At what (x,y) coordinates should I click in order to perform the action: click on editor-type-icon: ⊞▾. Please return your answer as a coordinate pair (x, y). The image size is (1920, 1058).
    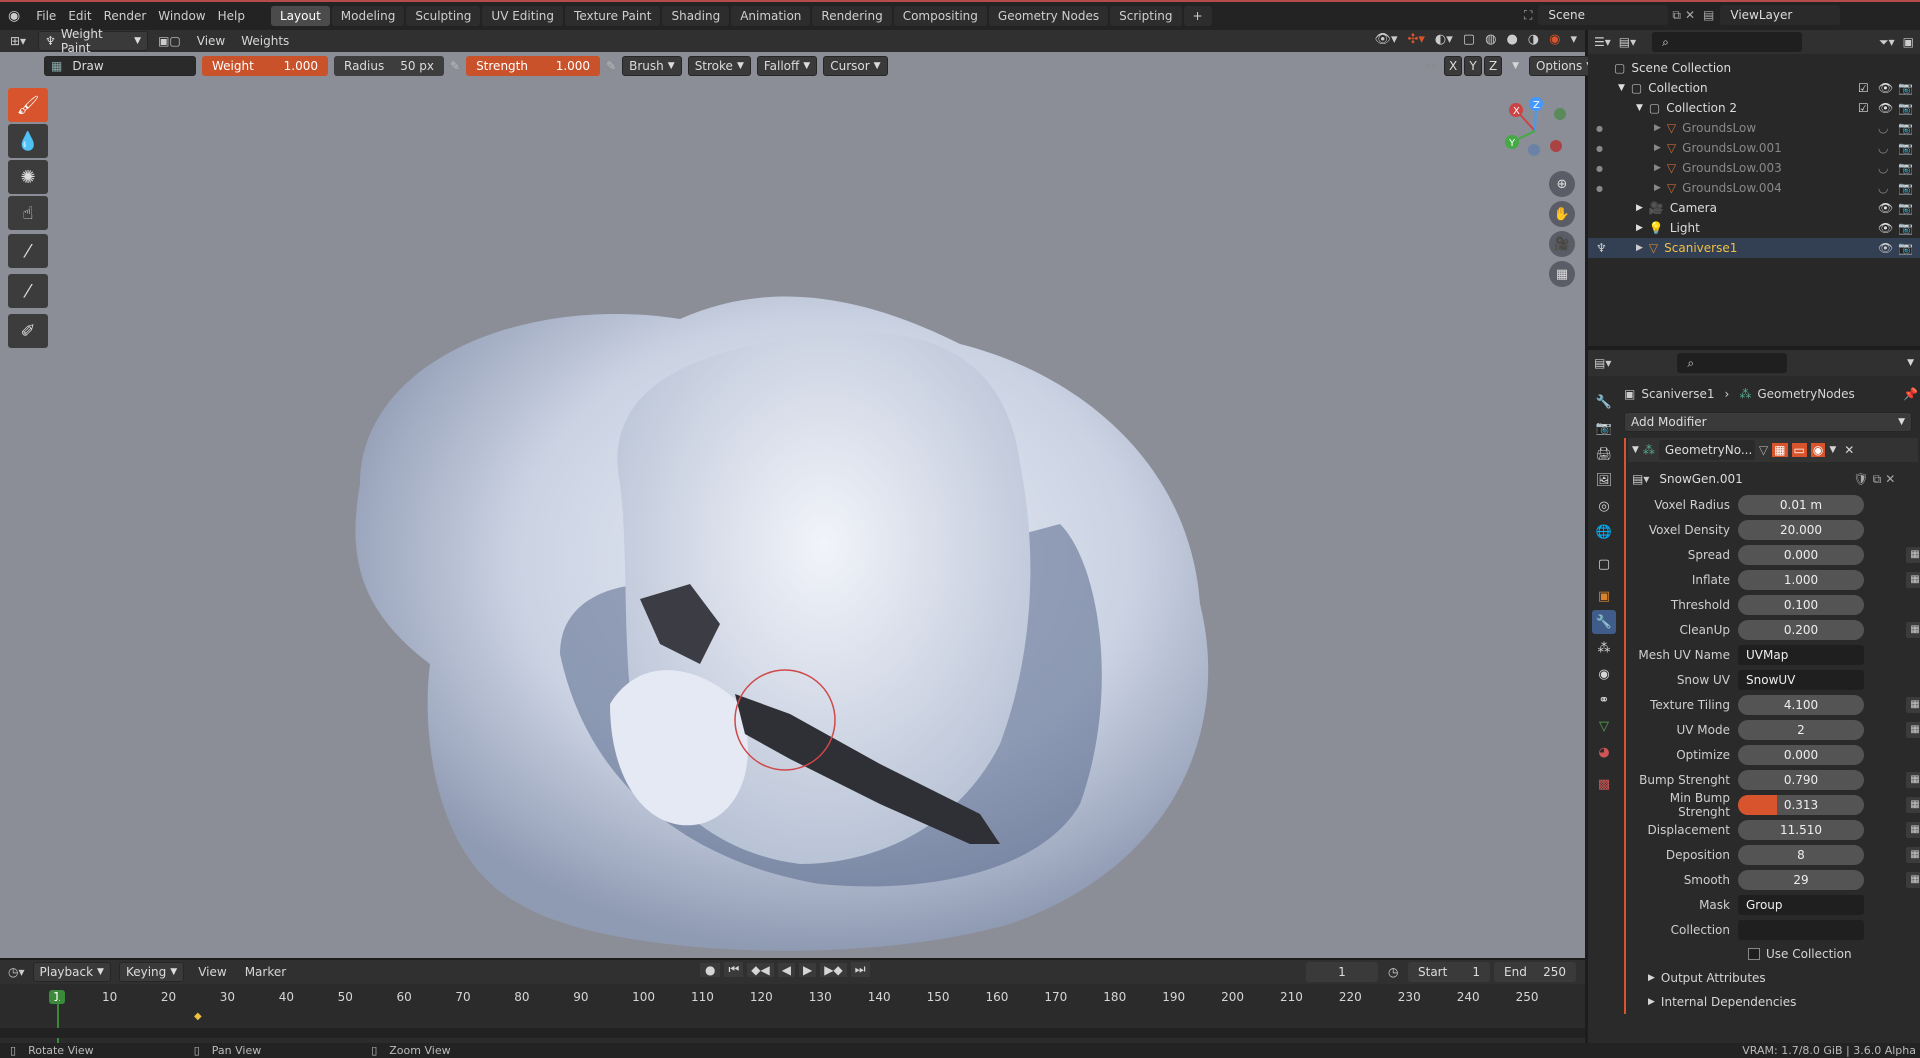
    Looking at the image, I should click on (18, 41).